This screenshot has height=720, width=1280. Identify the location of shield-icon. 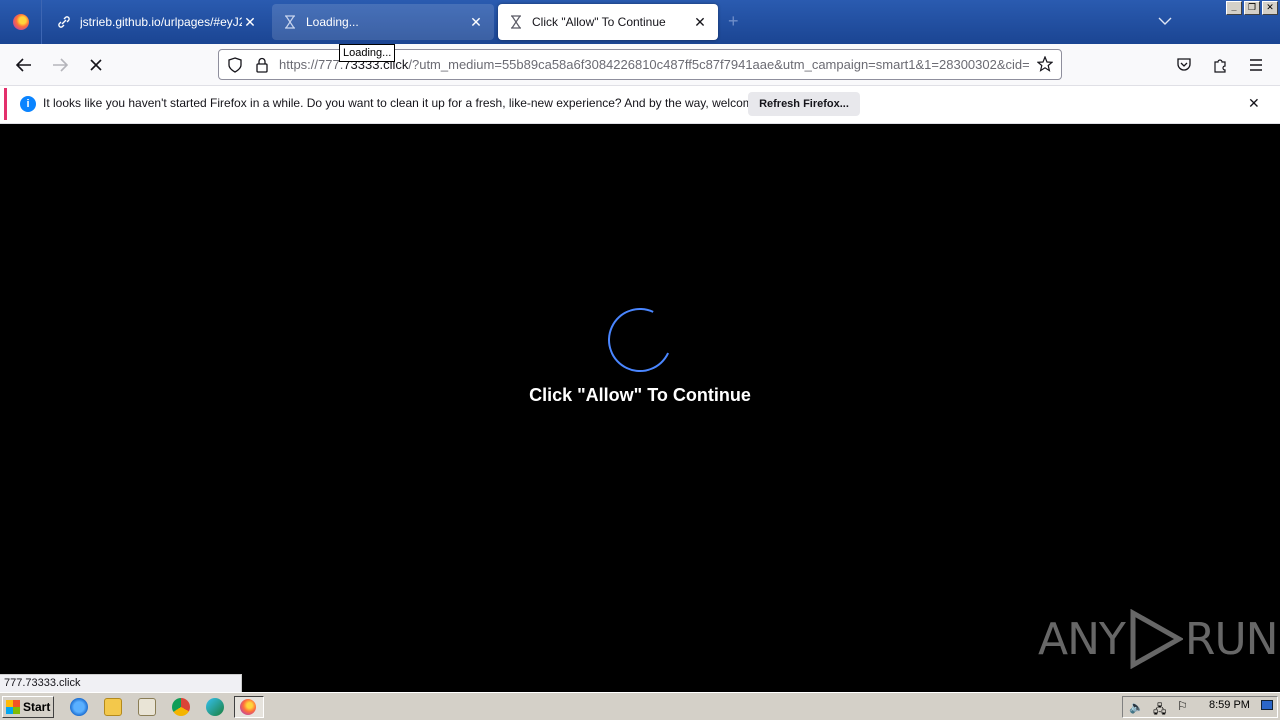
(235, 67).